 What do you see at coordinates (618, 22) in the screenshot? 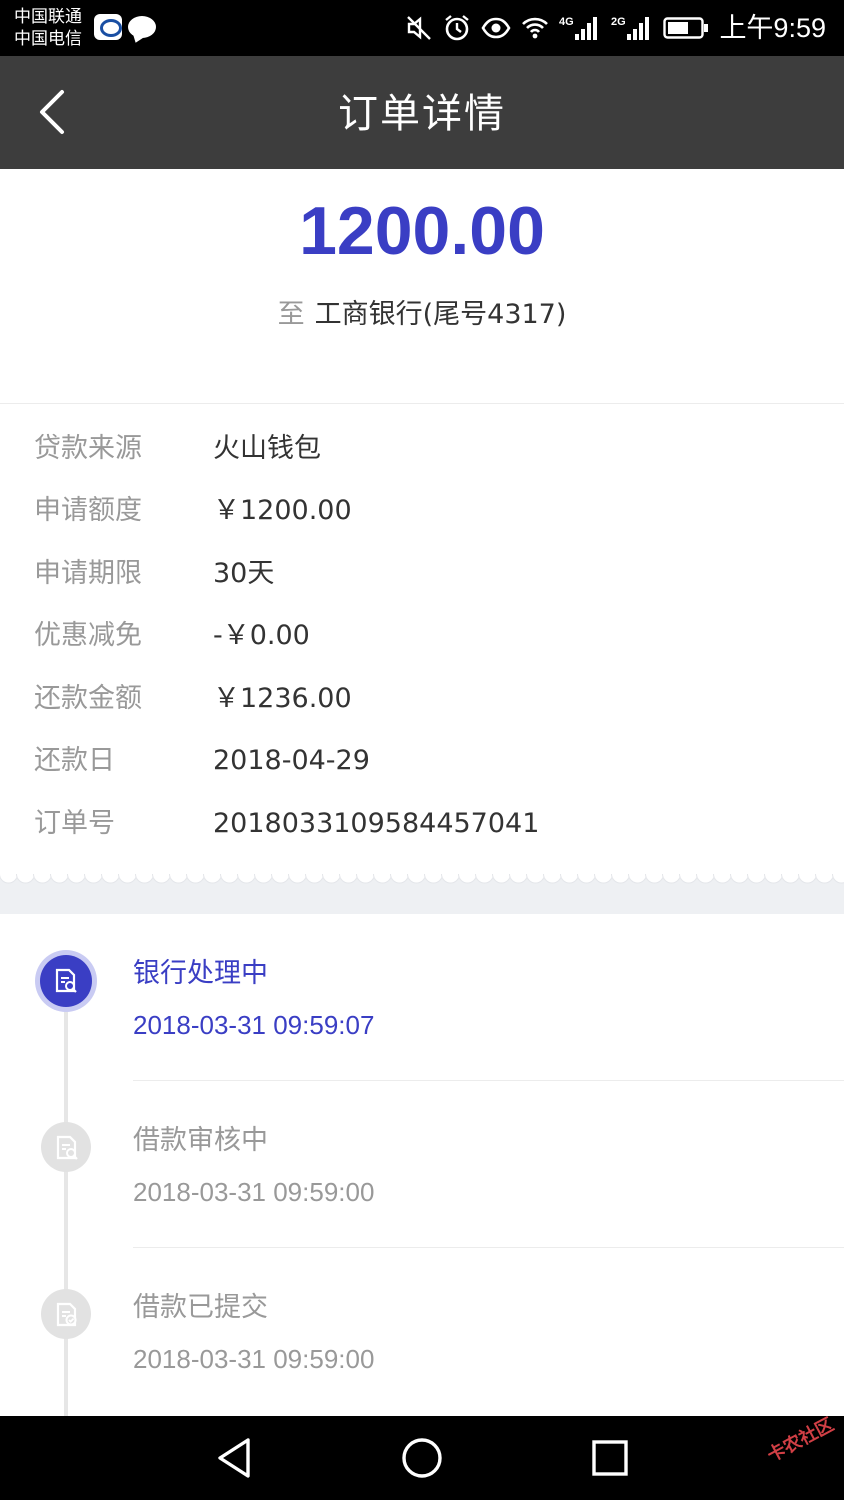
I see `svg-text: 2G` at bounding box center [618, 22].